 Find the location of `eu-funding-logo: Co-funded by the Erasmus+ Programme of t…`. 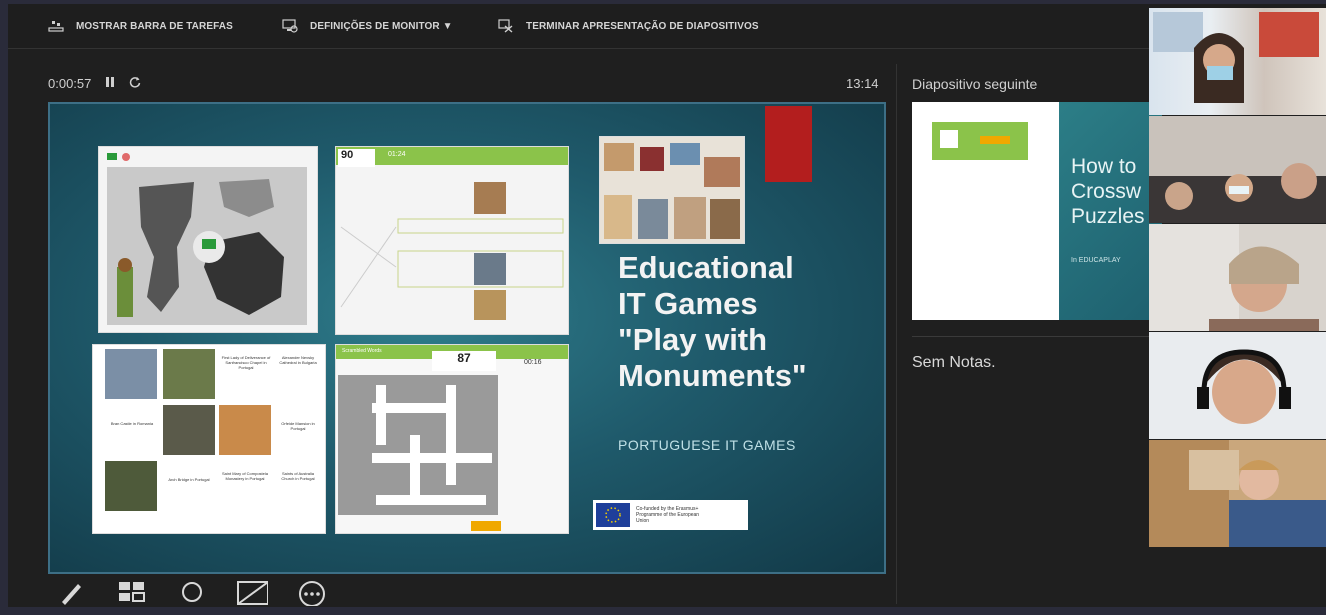

eu-funding-logo: Co-funded by the Erasmus+ Programme of t… is located at coordinates (670, 515).